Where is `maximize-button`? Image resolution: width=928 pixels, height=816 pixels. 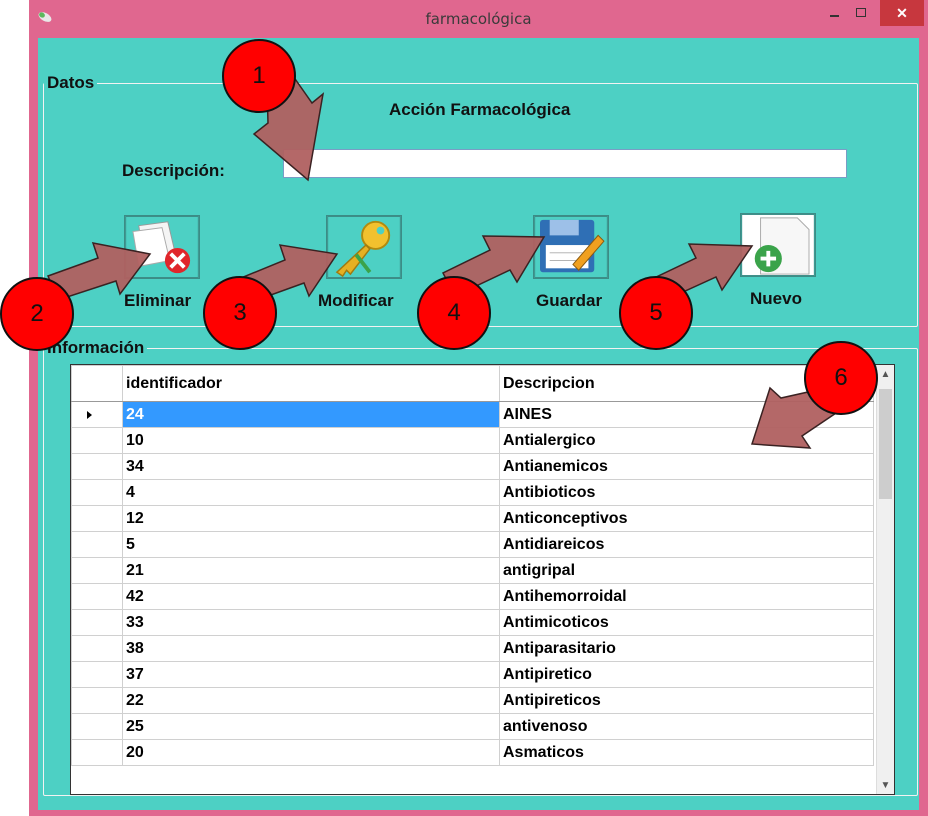 maximize-button is located at coordinates (861, 13).